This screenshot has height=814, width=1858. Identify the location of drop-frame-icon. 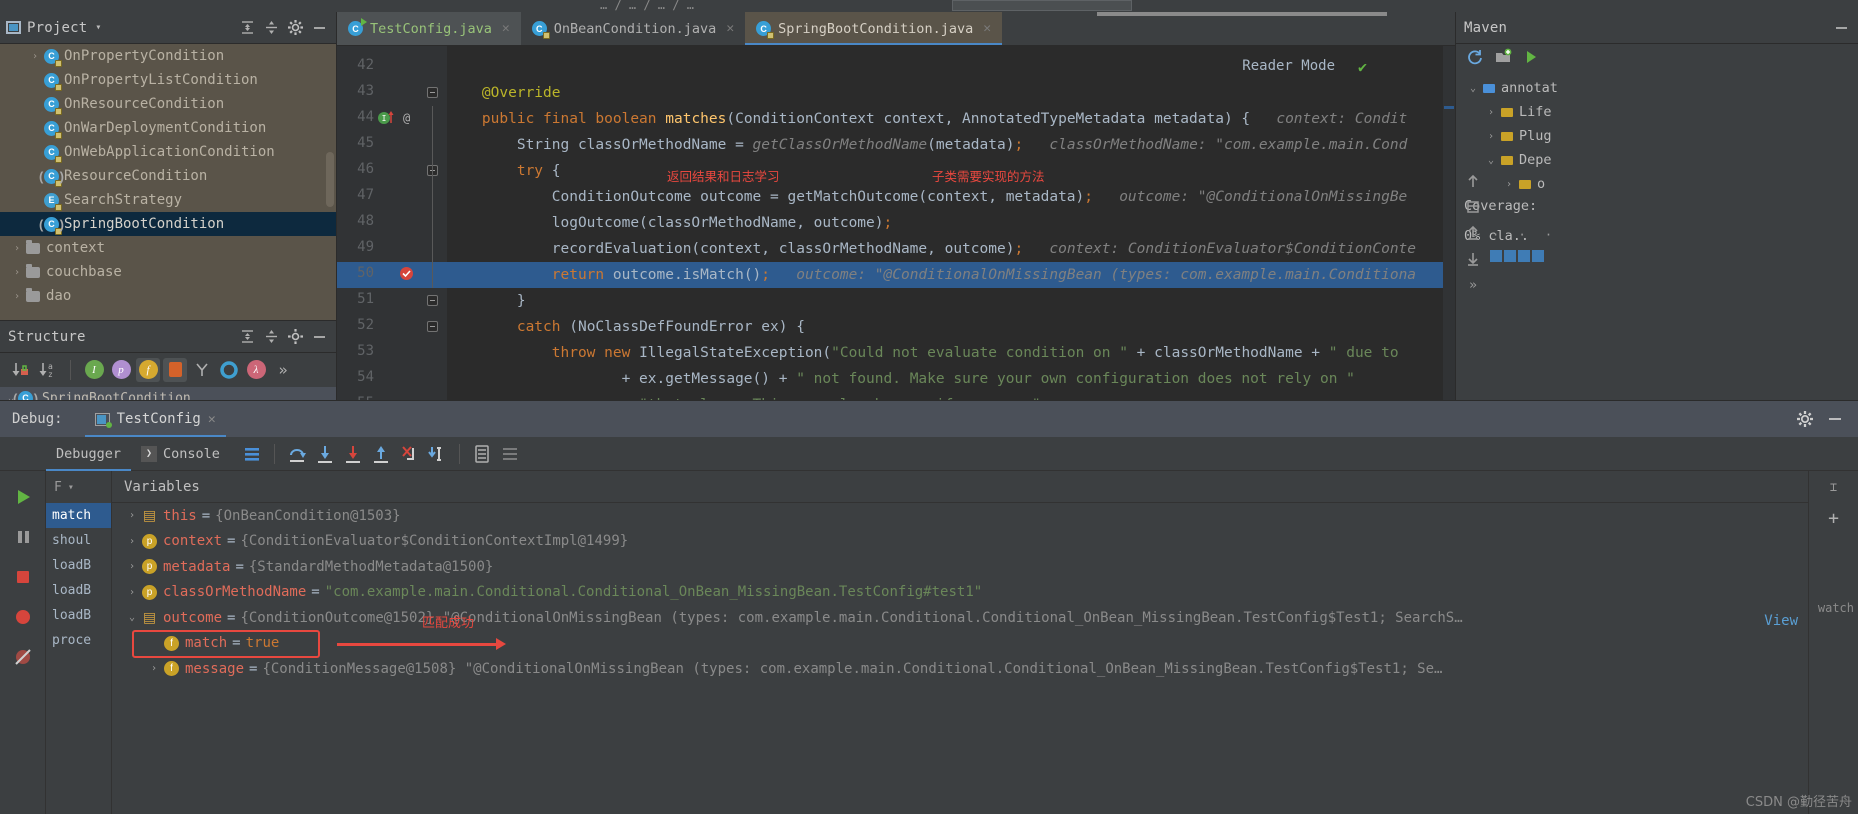
(409, 454).